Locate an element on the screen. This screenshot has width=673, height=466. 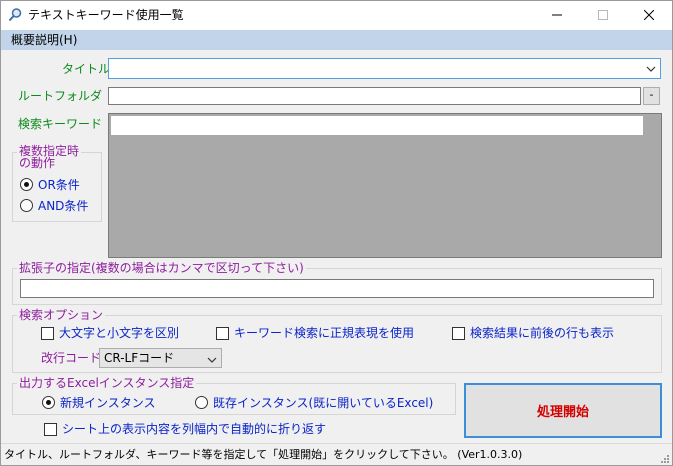
minimize-button is located at coordinates (557, 15).